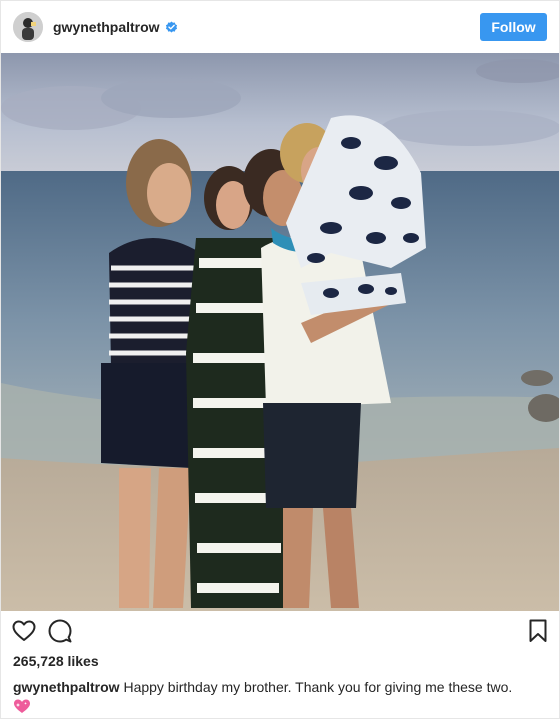 The width and height of the screenshot is (560, 719). Describe the element at coordinates (28, 27) in the screenshot. I see `profile-avatar` at that location.